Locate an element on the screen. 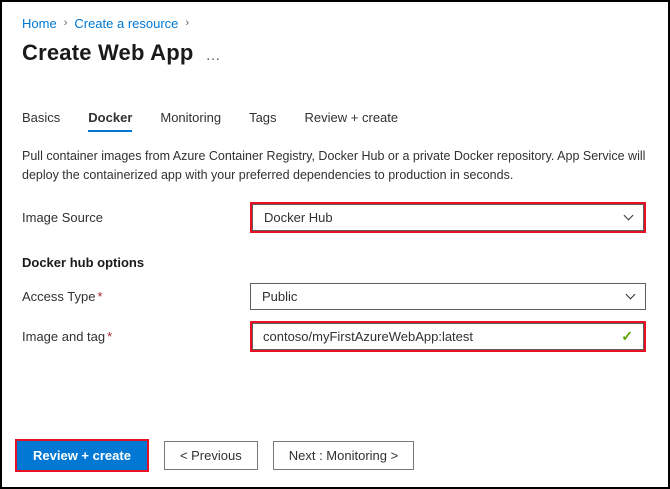  access-type-row: Access Type * Public is located at coordinates (334, 296).